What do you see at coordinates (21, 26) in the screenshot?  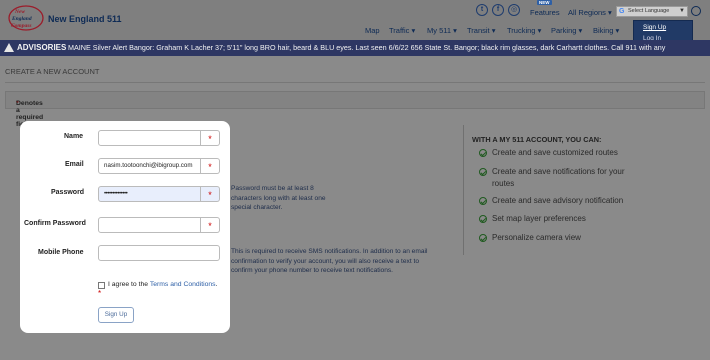 I see `svg-text: Compass` at bounding box center [21, 26].